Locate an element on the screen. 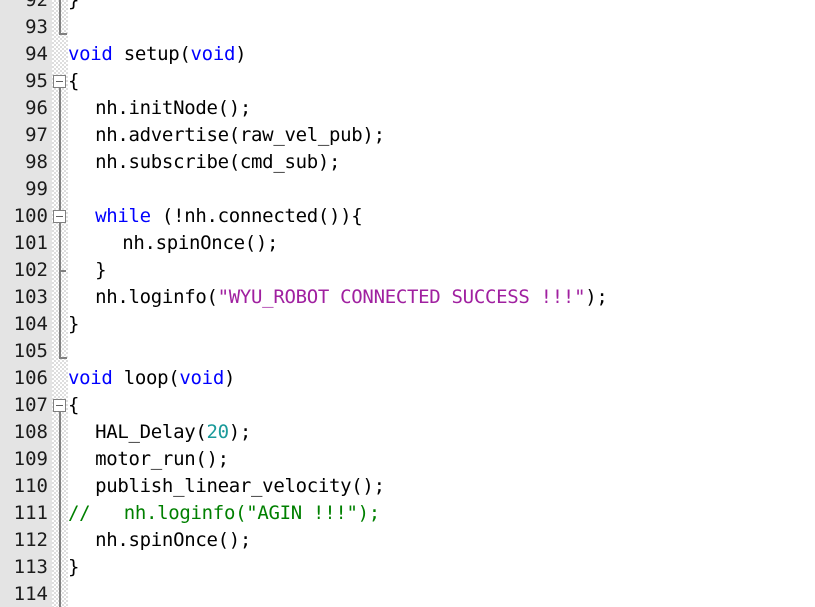 This screenshot has height=607, width=815. code-text: nh.advertise(raw_vel_pub); is located at coordinates (240, 135).